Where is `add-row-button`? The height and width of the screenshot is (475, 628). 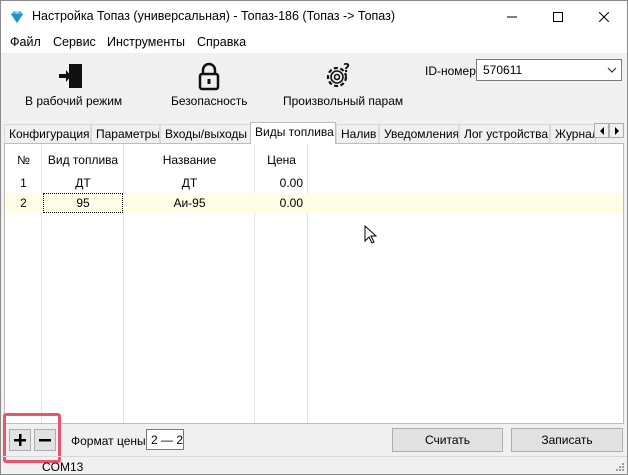 add-row-button is located at coordinates (20, 440).